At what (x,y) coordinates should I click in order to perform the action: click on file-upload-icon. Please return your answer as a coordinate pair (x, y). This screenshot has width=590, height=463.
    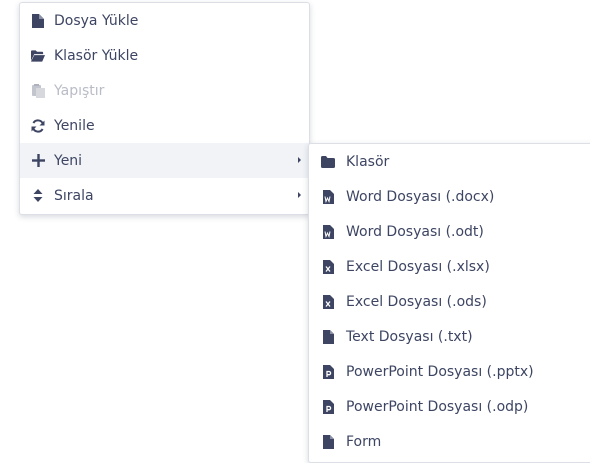
    Looking at the image, I should click on (38, 20).